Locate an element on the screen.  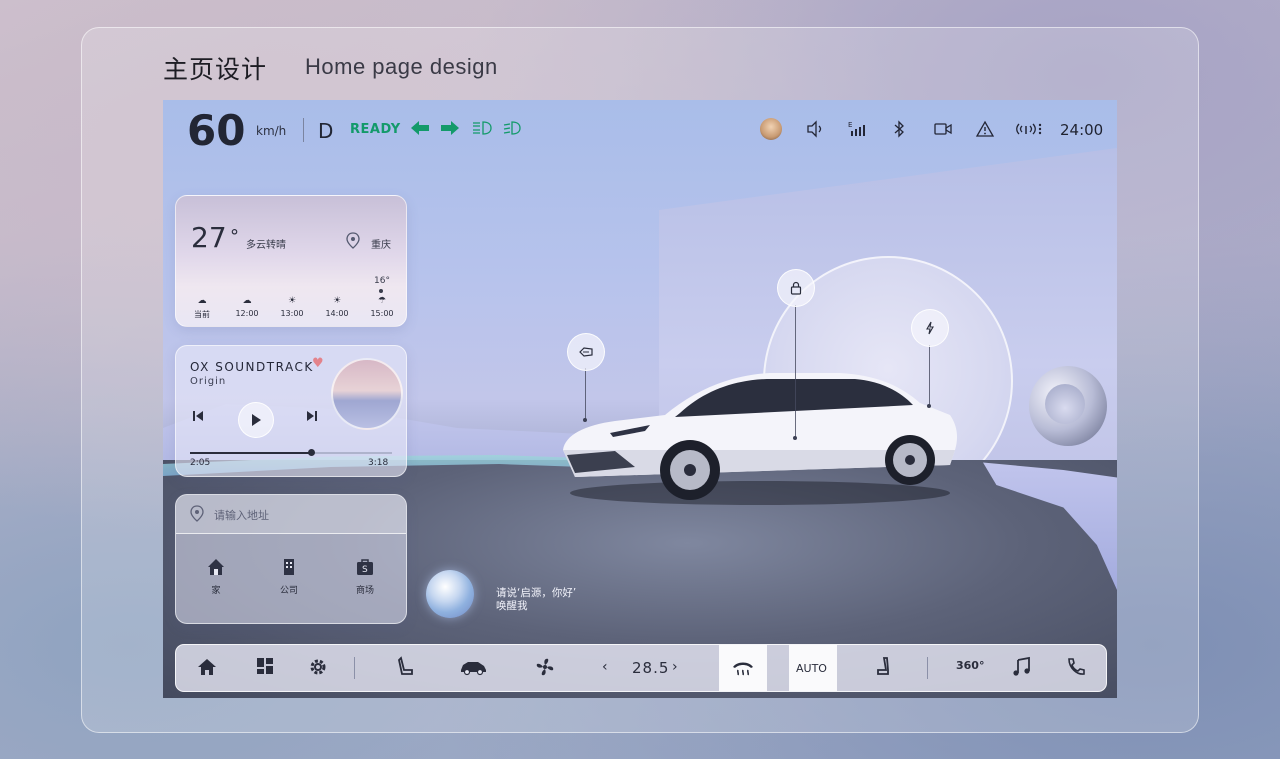
speed-value: 60 is located at coordinates (216, 130).